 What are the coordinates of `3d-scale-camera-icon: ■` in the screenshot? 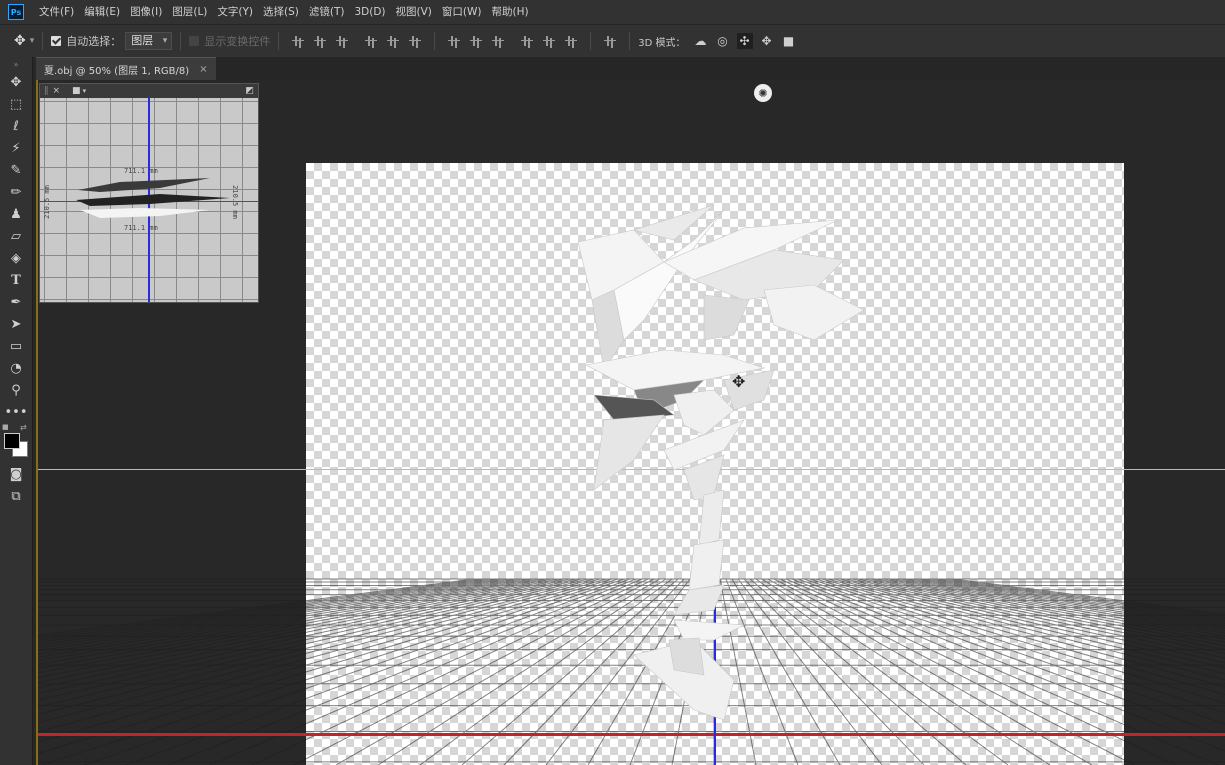 It's located at (789, 41).